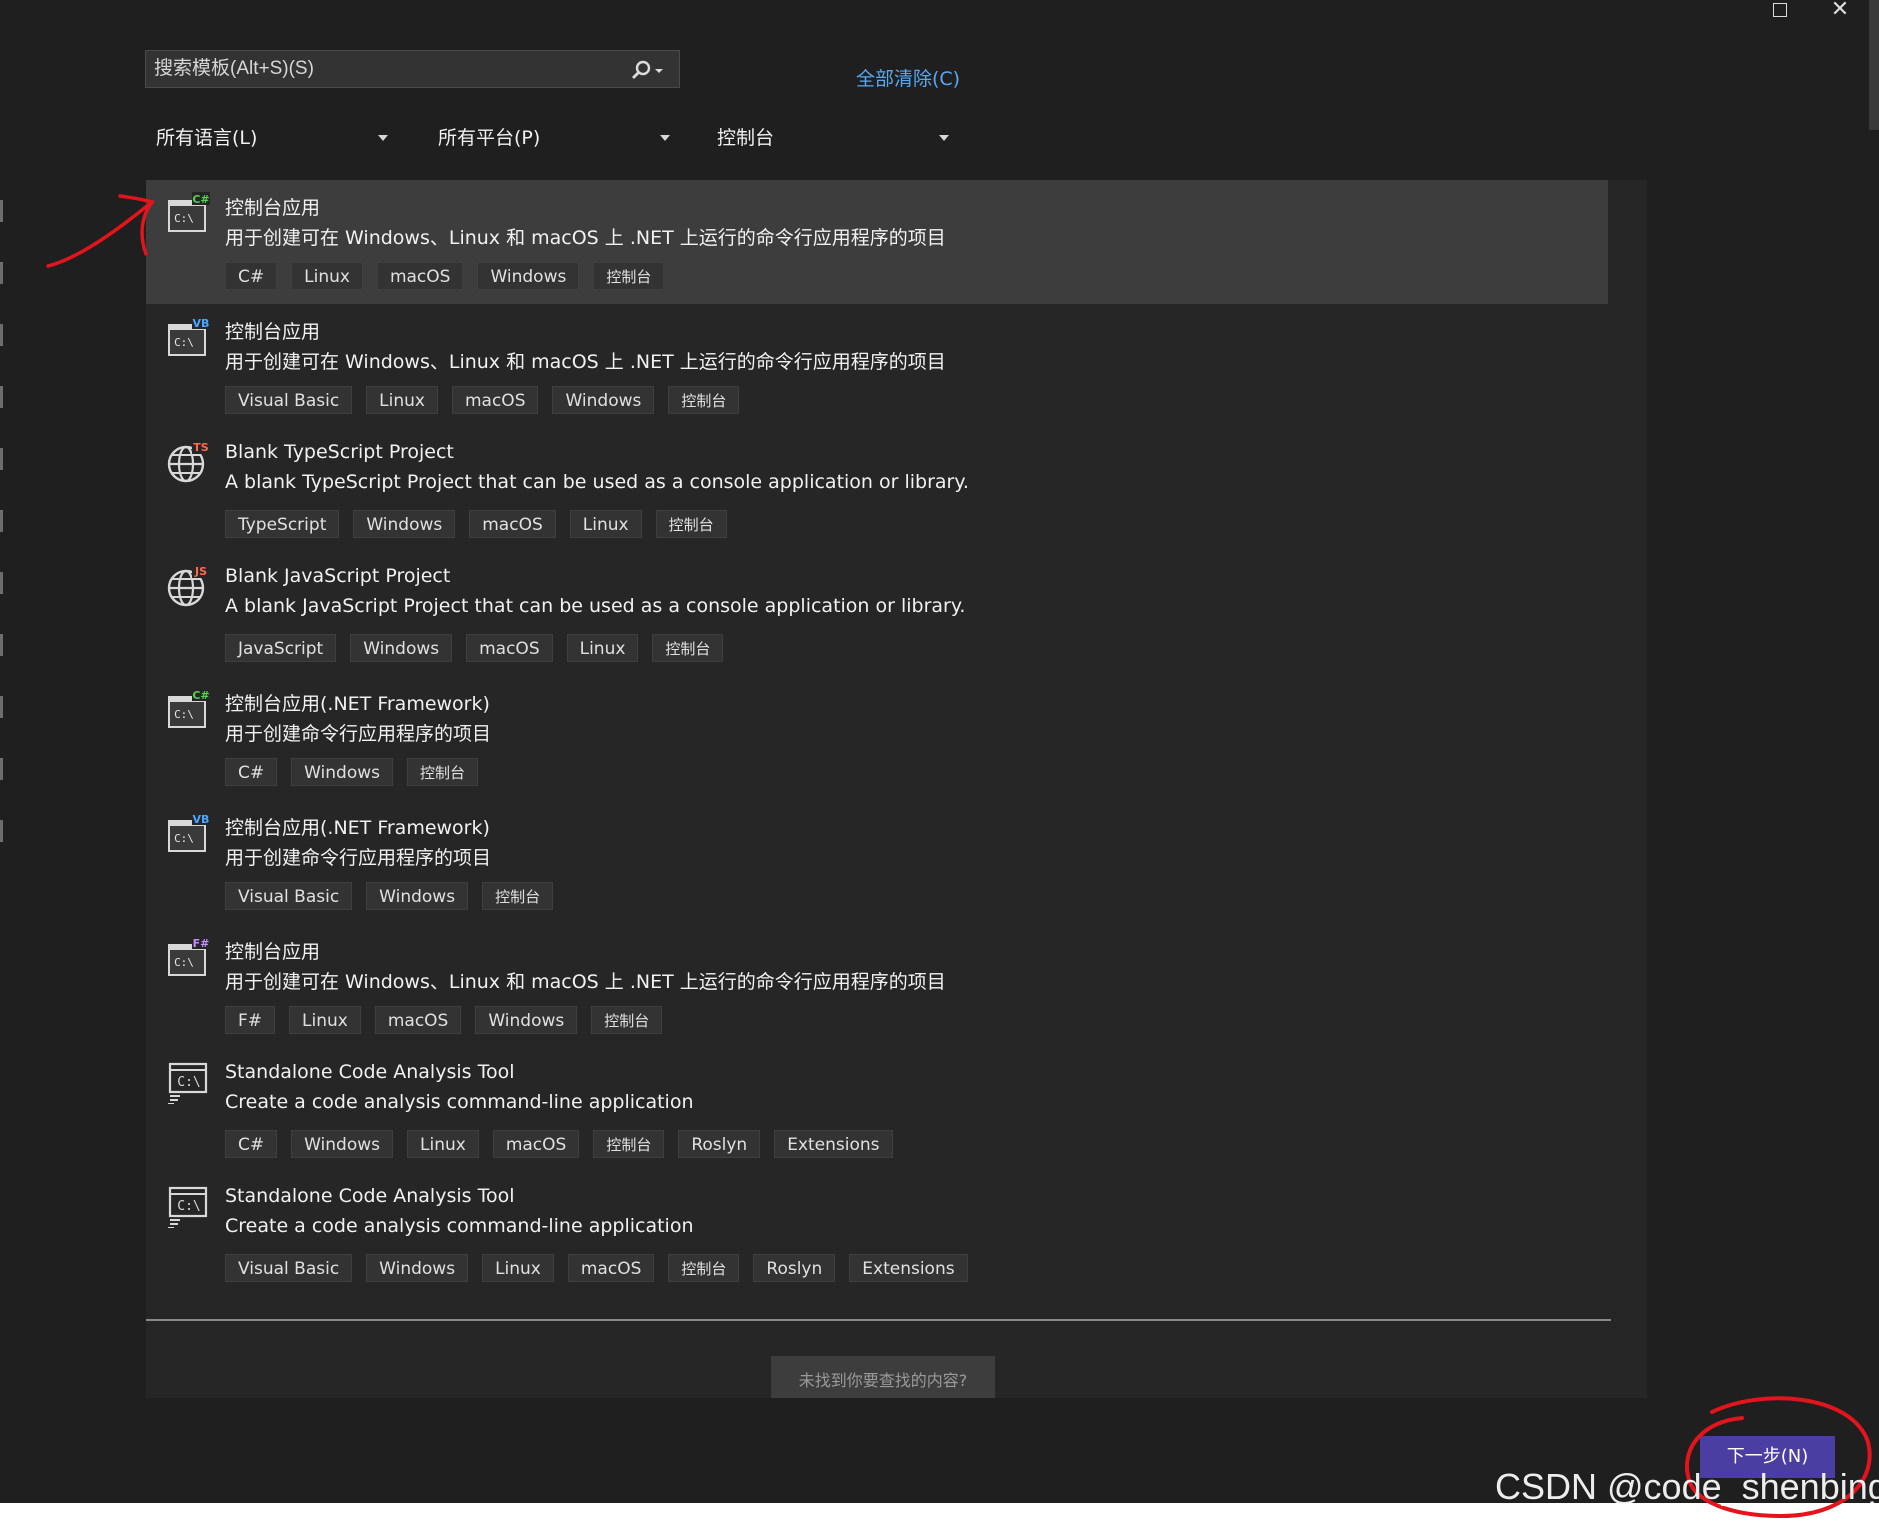 This screenshot has width=1879, height=1521. I want to click on list-divider, so click(878, 1320).